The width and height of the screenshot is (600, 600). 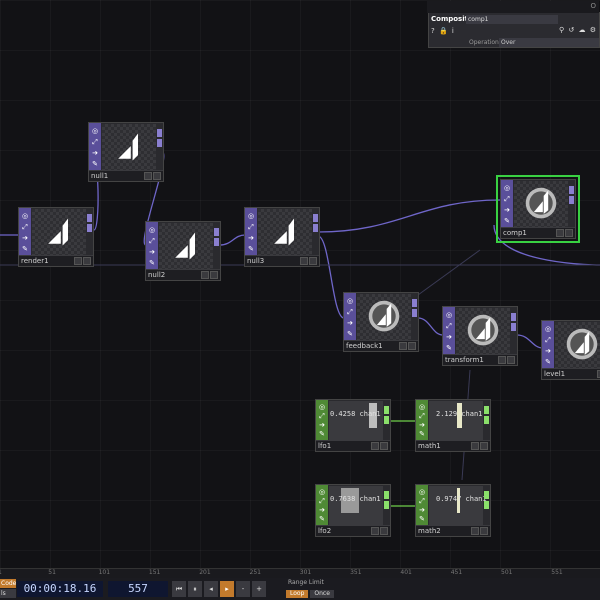 What do you see at coordinates (515, 233) in the screenshot?
I see `node-label: comp1` at bounding box center [515, 233].